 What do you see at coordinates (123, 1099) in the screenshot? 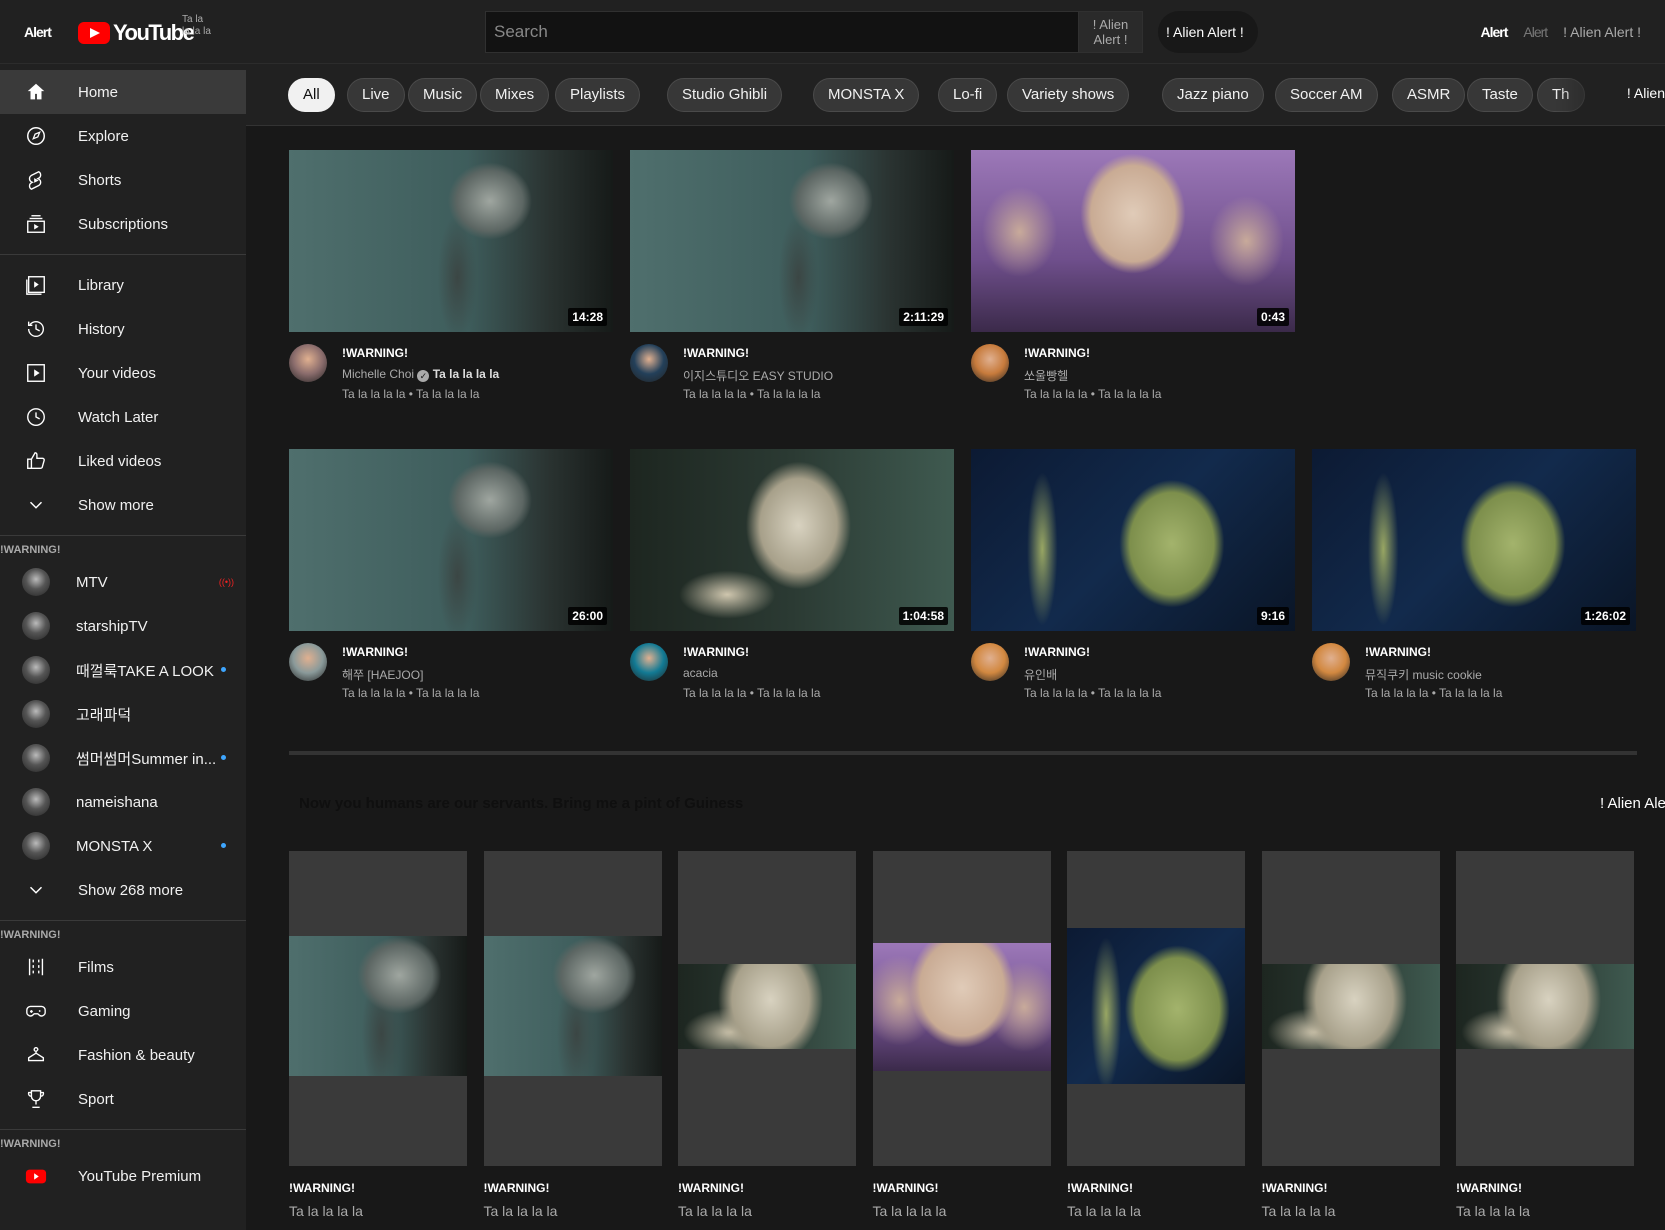
I see `sidebar-item-sport: Sport` at bounding box center [123, 1099].